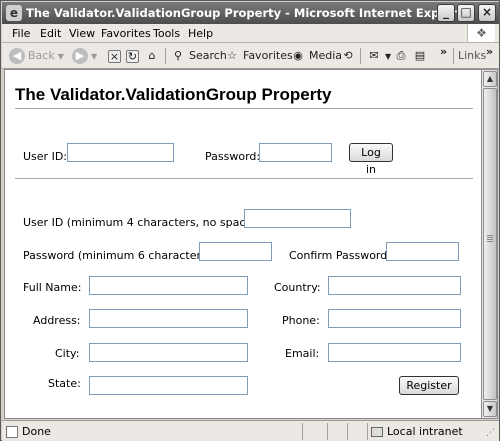  I want to click on stop-button: ×, so click(116, 56).